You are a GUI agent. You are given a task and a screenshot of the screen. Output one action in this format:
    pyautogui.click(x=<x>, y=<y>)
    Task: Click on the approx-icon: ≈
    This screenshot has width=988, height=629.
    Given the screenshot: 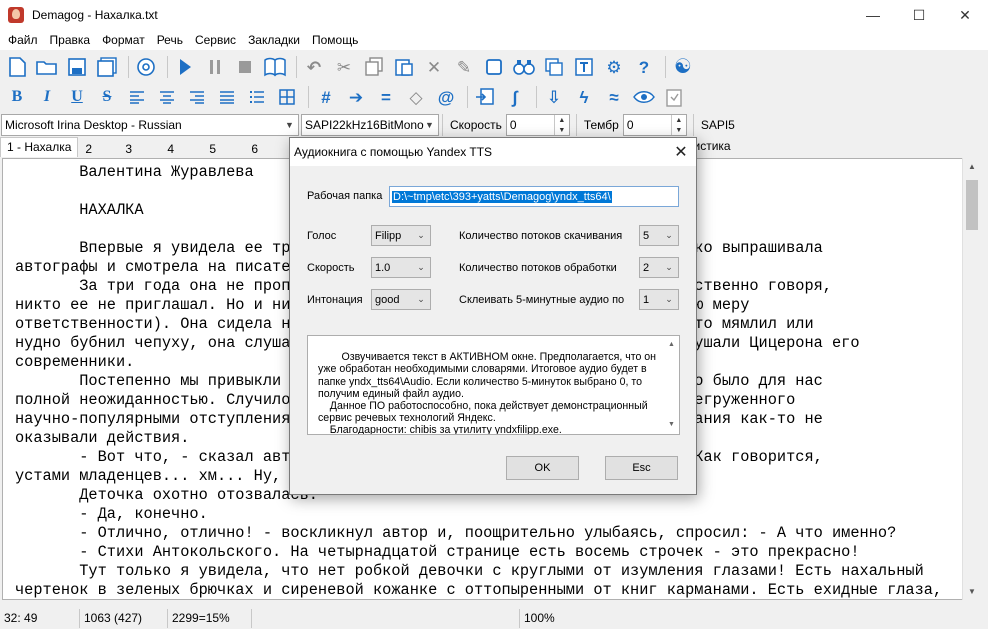 What is the action you would take?
    pyautogui.click(x=614, y=97)
    